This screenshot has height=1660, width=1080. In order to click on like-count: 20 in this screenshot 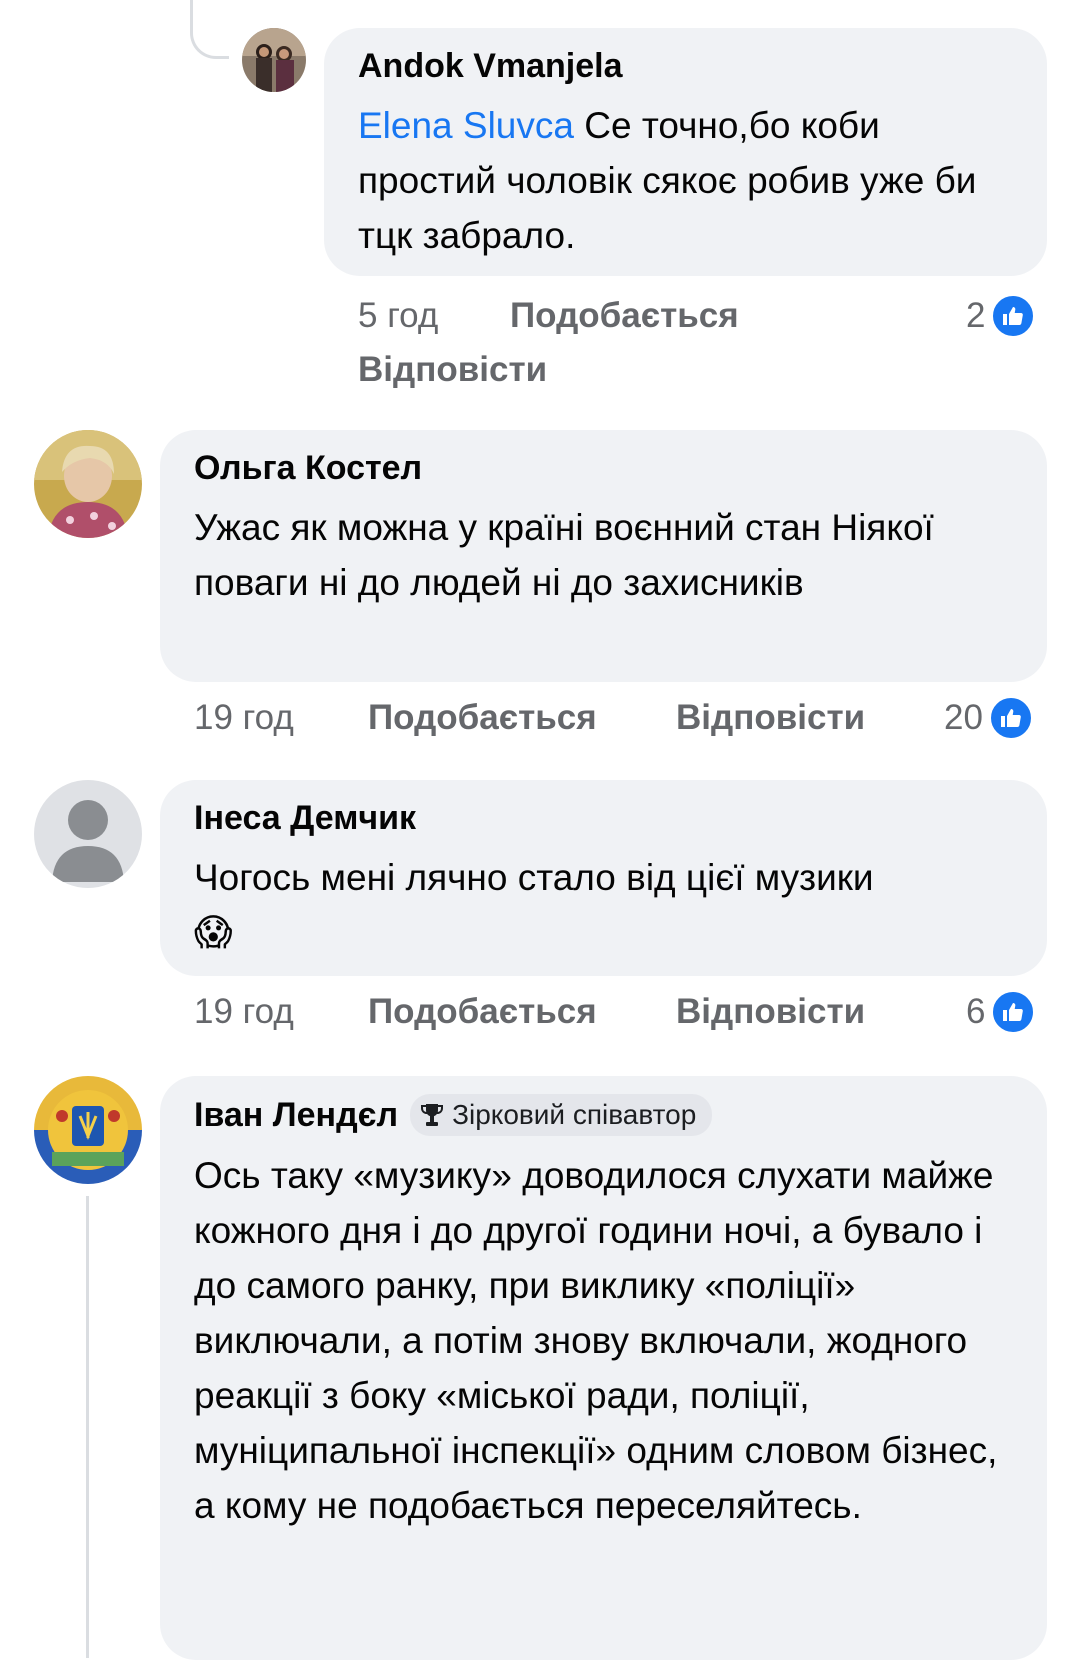, I will do `click(963, 717)`.